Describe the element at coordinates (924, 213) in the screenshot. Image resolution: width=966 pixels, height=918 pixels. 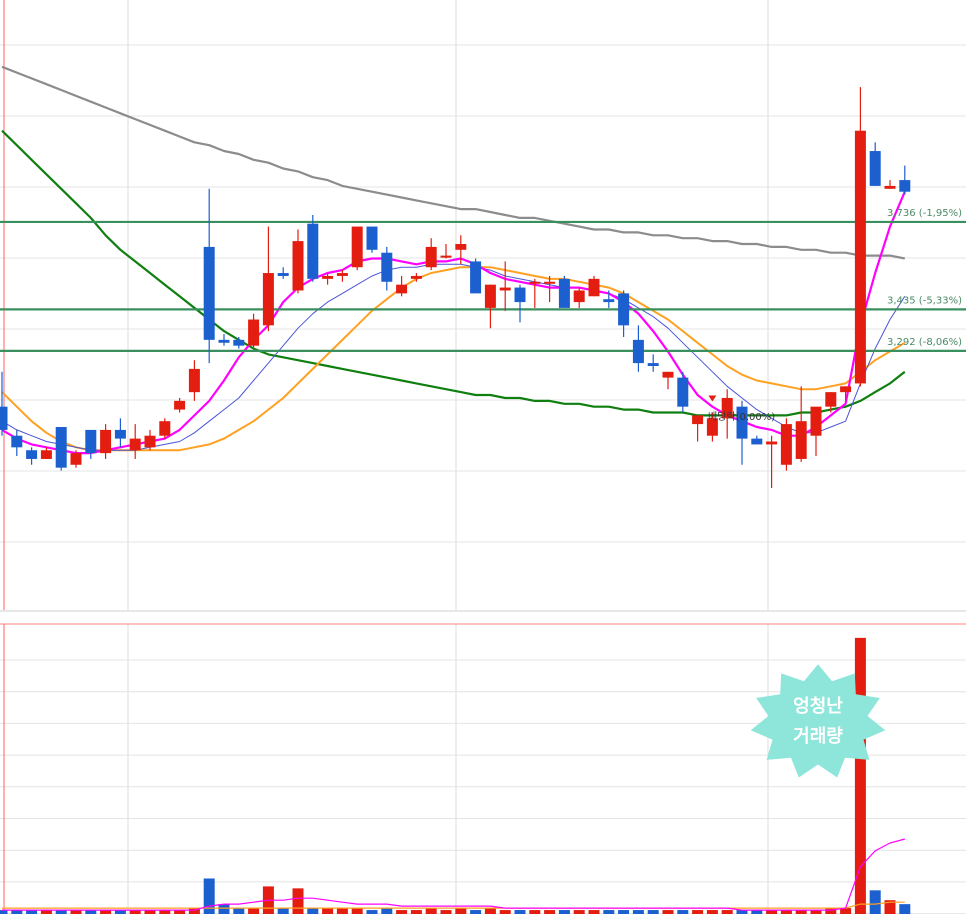
I see `level-label-0: 3,736 (-1,95%)` at that location.